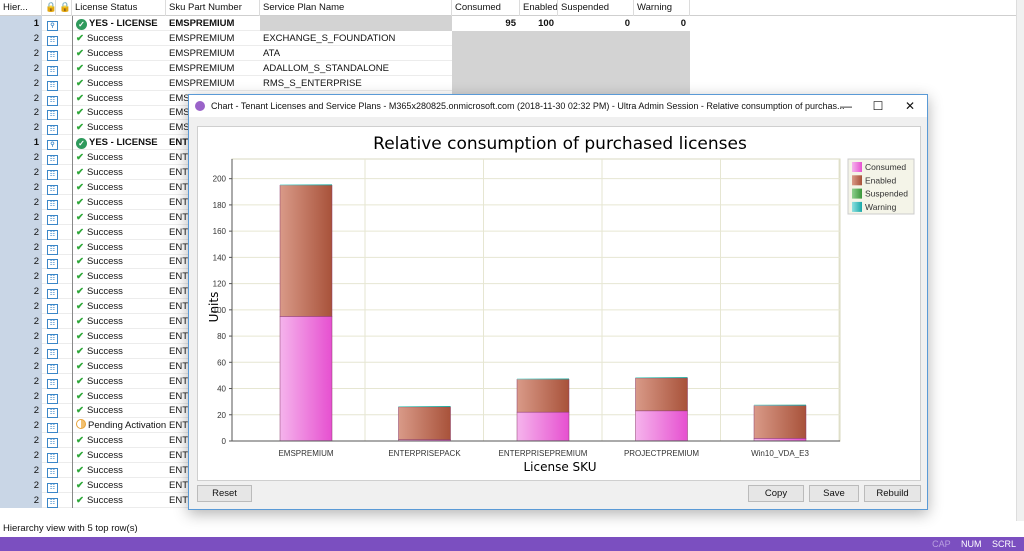  What do you see at coordinates (220, 231) in the screenshot?
I see `y-tick-label: 160` at bounding box center [220, 231].